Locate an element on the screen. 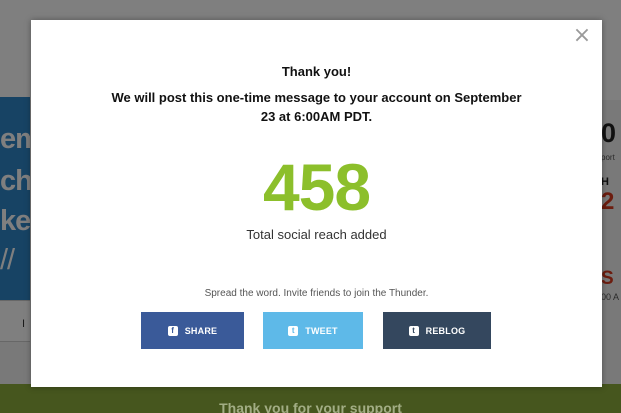  close-icon: × is located at coordinates (582, 36).